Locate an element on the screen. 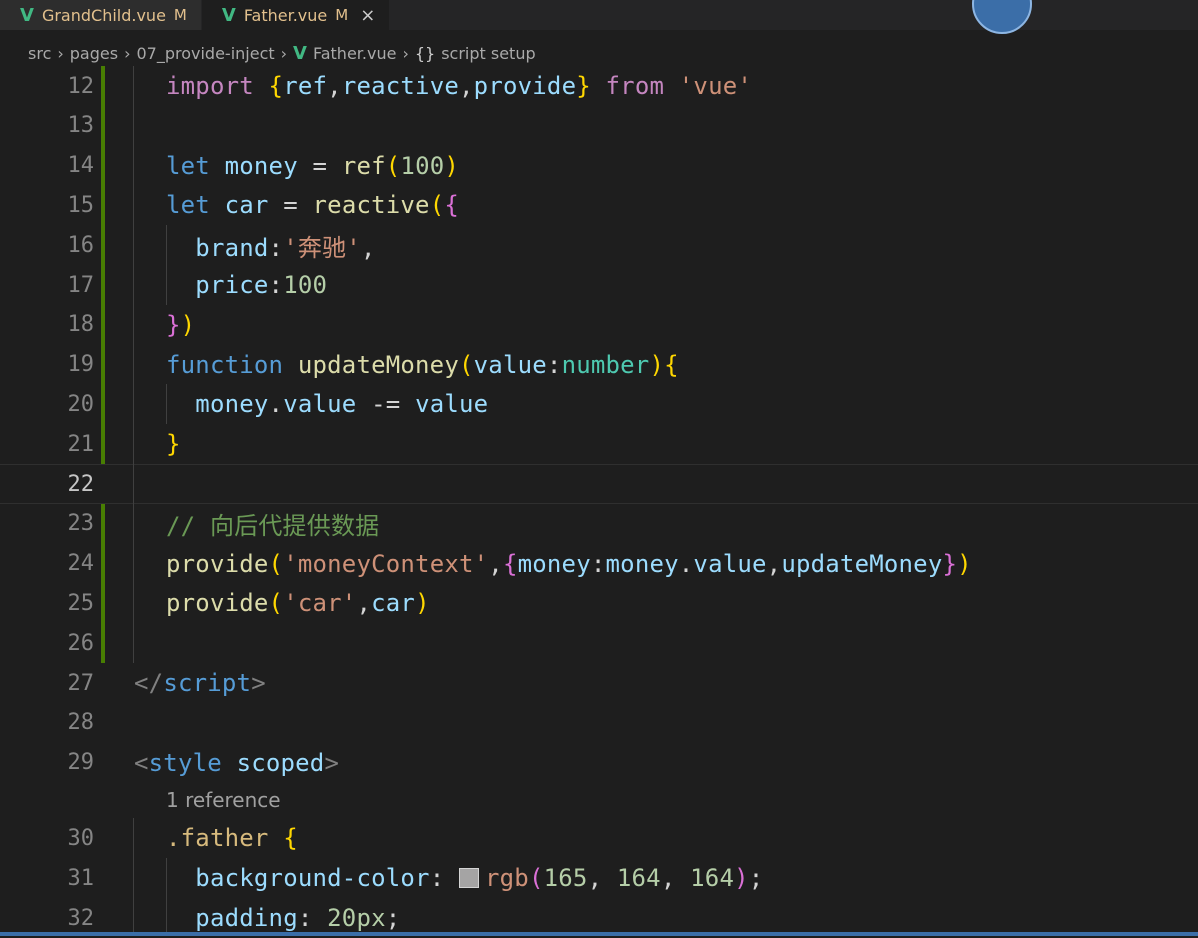 This screenshot has width=1198, height=938. code-text: }) is located at coordinates (180, 325).